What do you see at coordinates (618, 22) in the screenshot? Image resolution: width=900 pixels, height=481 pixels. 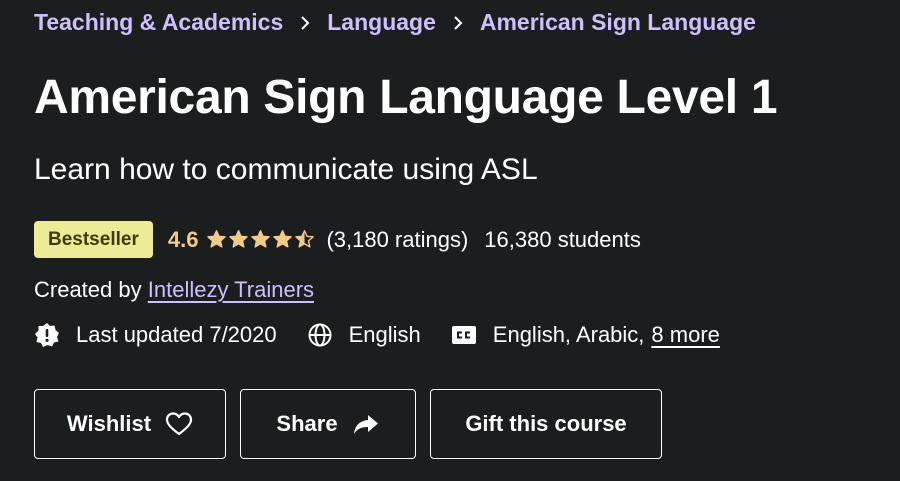 I see `breadcrumb-item-american-sign-language: American Sign Language` at bounding box center [618, 22].